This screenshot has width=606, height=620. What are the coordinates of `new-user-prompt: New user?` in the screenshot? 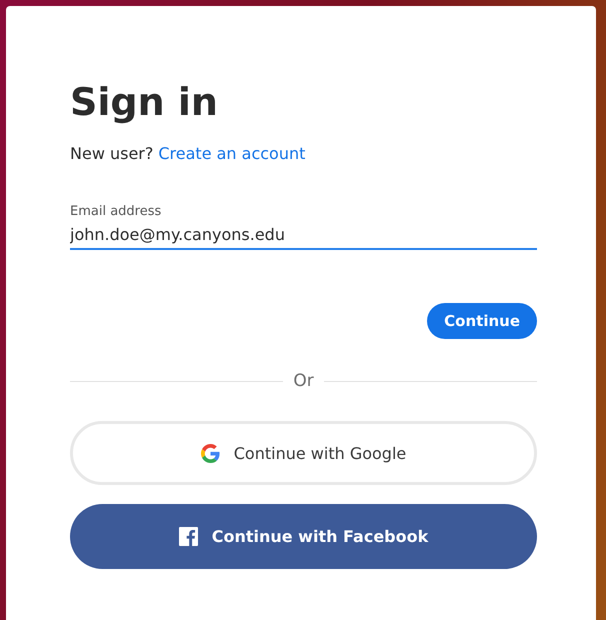 It's located at (112, 153).